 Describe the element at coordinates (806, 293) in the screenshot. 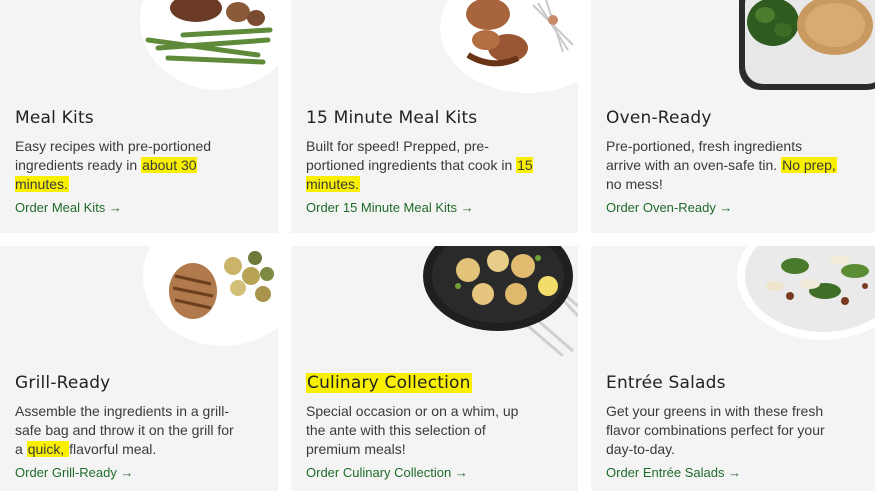

I see `entree-salads-image` at that location.